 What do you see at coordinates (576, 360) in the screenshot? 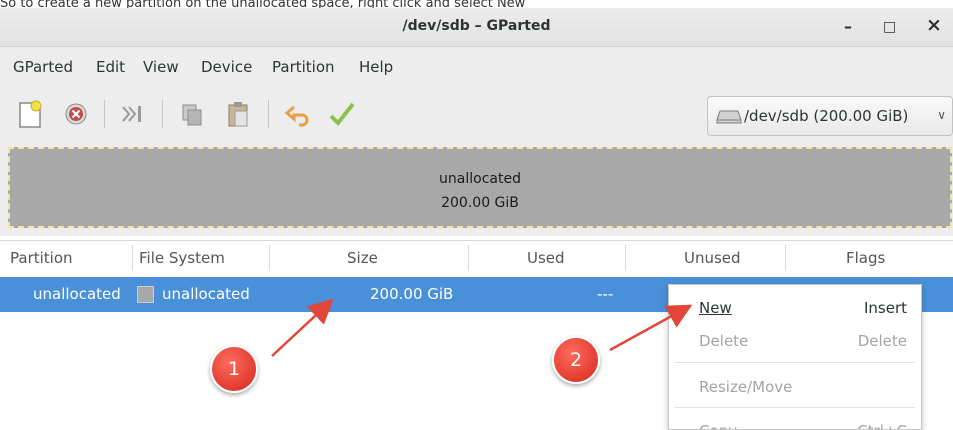
I see `callout-badge-2: 2` at bounding box center [576, 360].